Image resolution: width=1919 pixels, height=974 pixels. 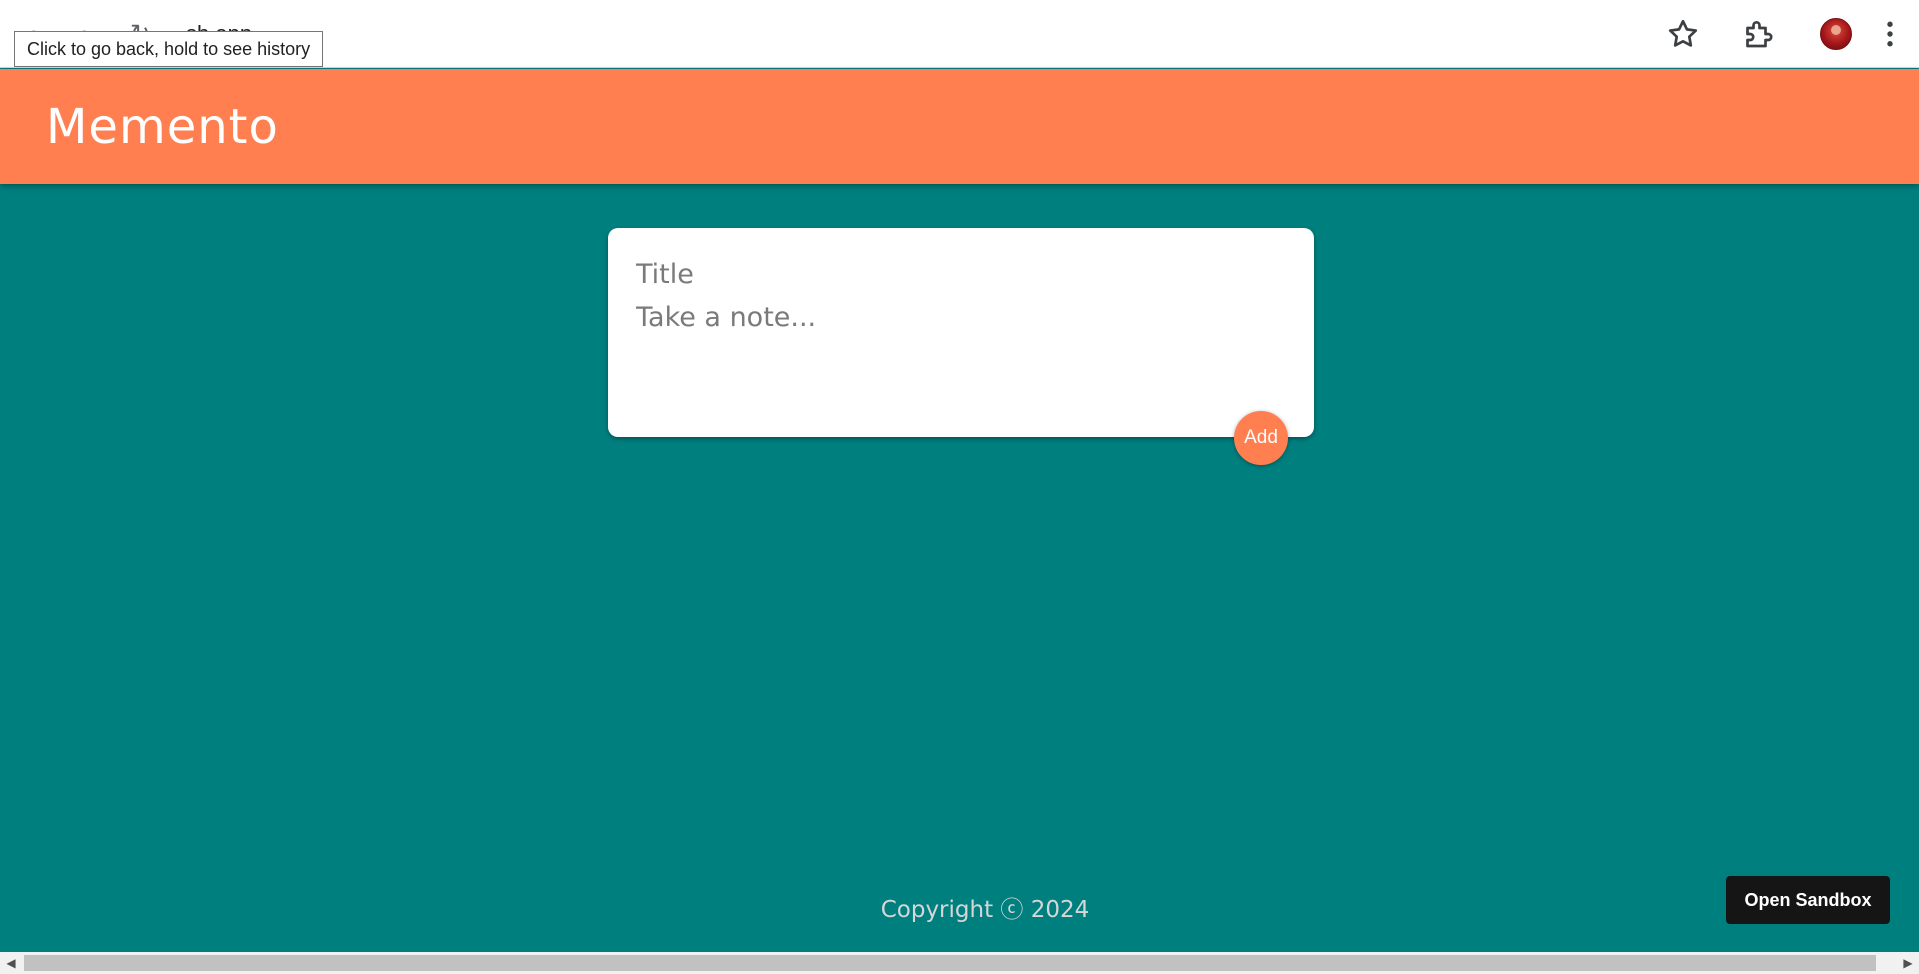 I want to click on scrollbar-thumb, so click(x=950, y=963).